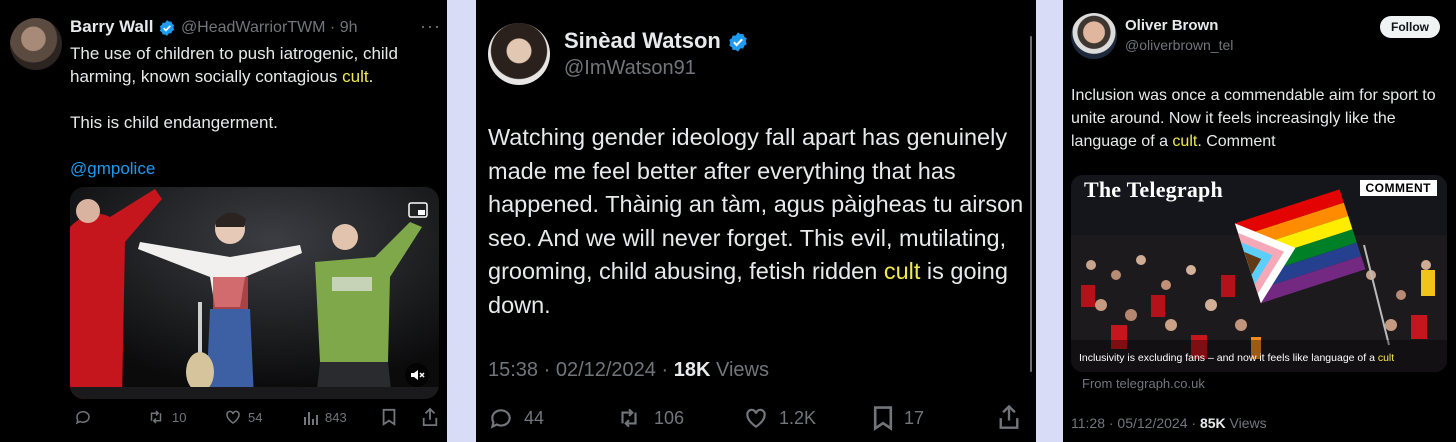 The height and width of the screenshot is (442, 1456). Describe the element at coordinates (1171, 25) in the screenshot. I see `author-name: Oliver Brown` at that location.